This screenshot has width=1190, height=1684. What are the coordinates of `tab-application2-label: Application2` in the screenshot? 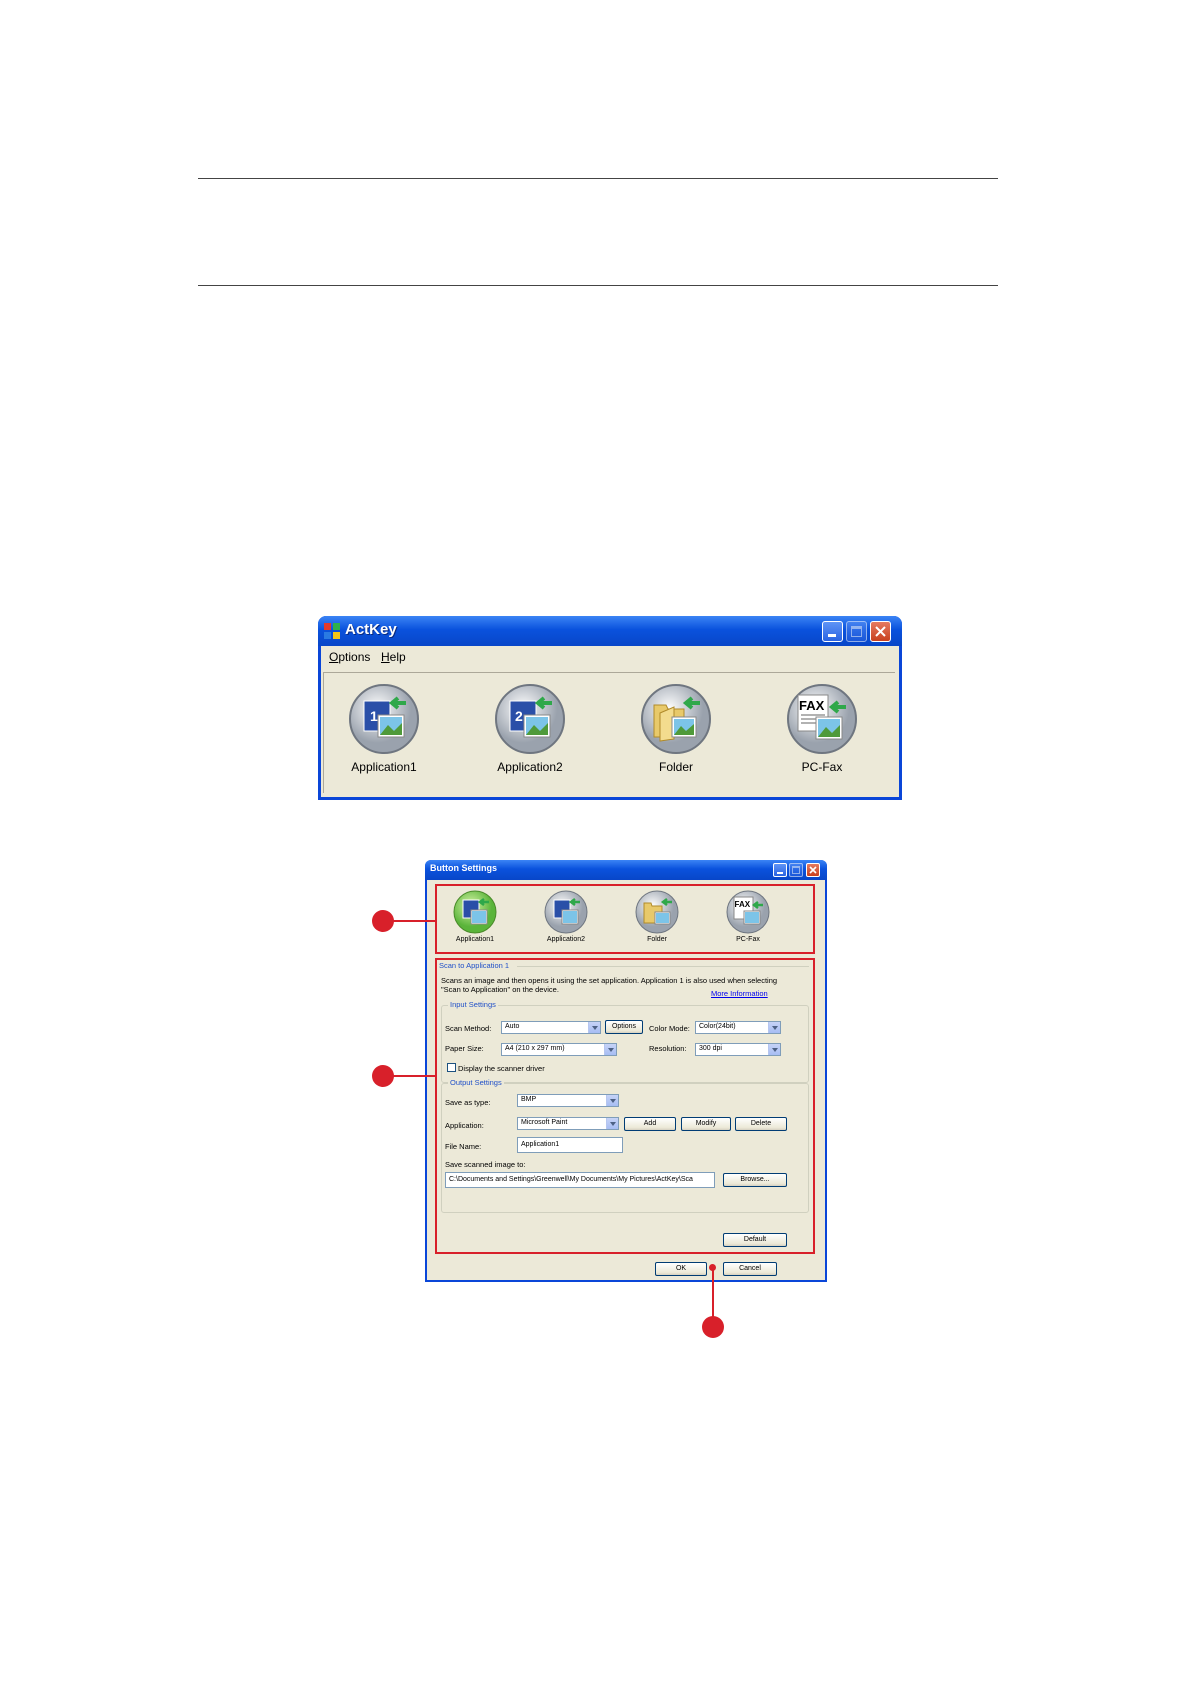 It's located at (566, 939).